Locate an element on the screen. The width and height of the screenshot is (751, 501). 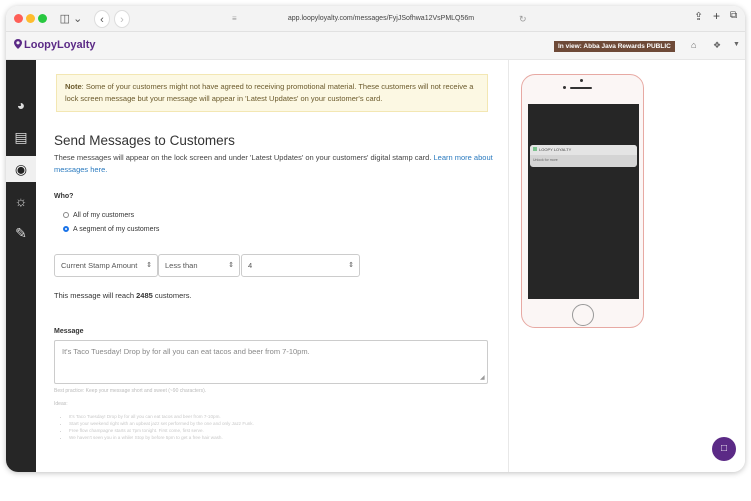
chevron-down-icon: ▼ is located at coordinates (736, 44).